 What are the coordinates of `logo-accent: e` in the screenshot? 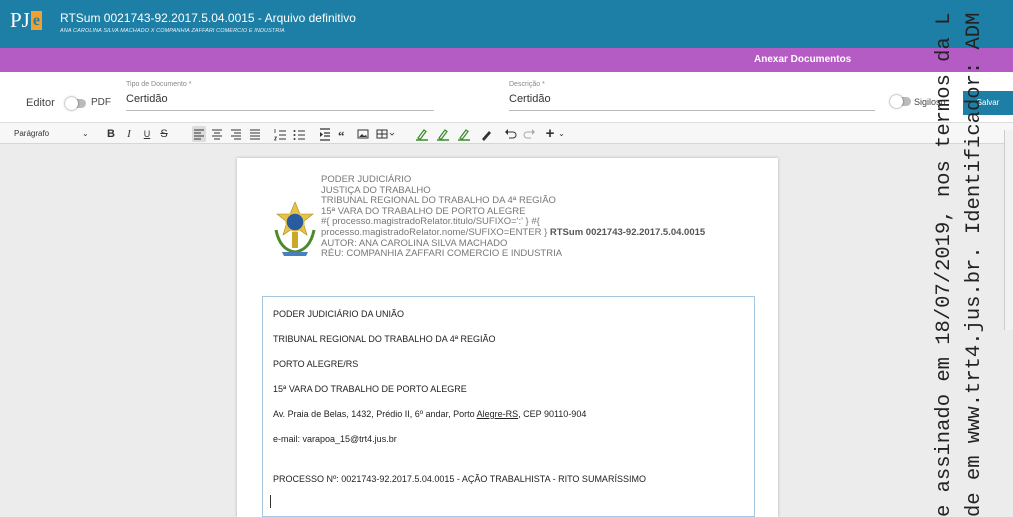 It's located at (36, 20).